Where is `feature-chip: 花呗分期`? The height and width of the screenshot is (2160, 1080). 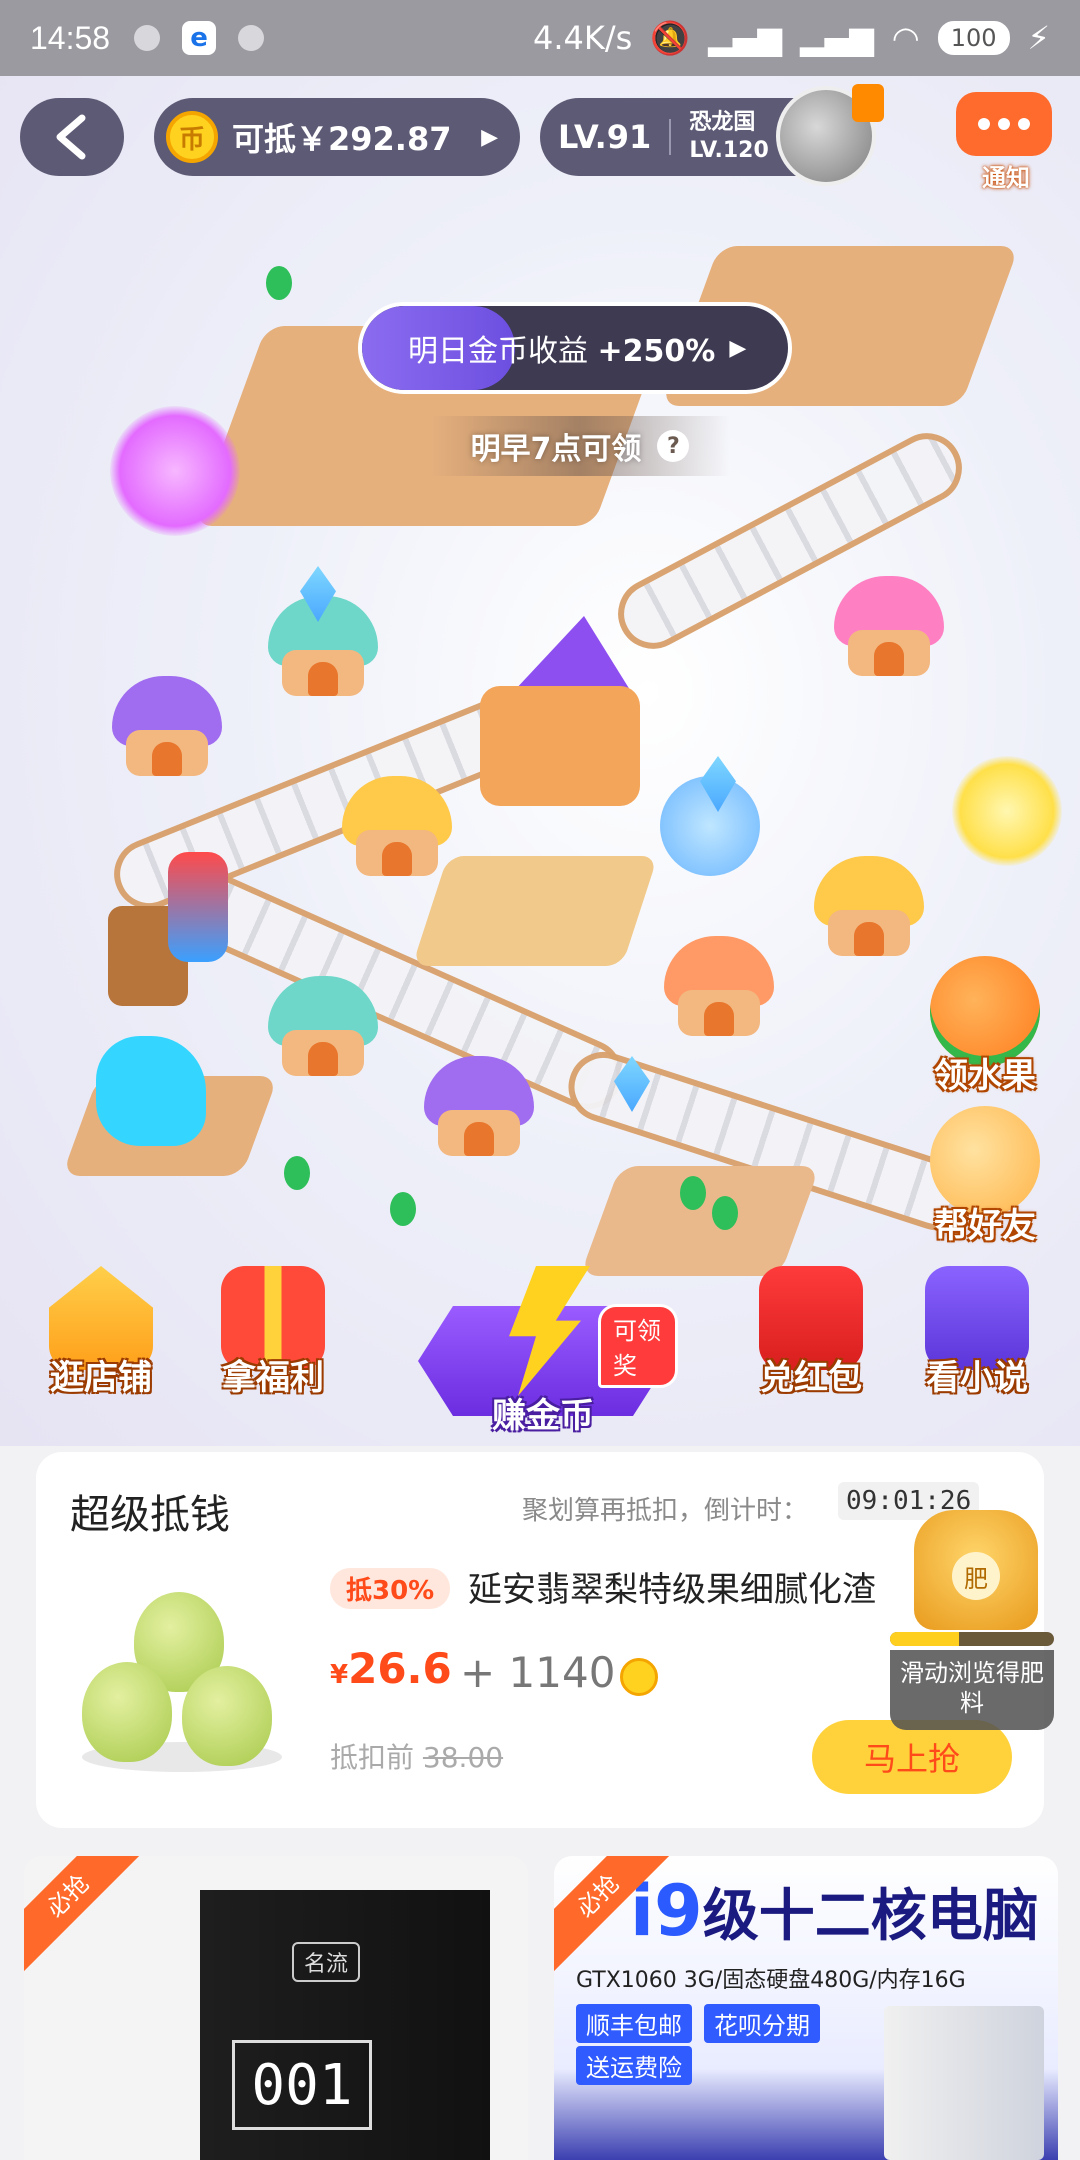
feature-chip: 花呗分期 is located at coordinates (762, 2023).